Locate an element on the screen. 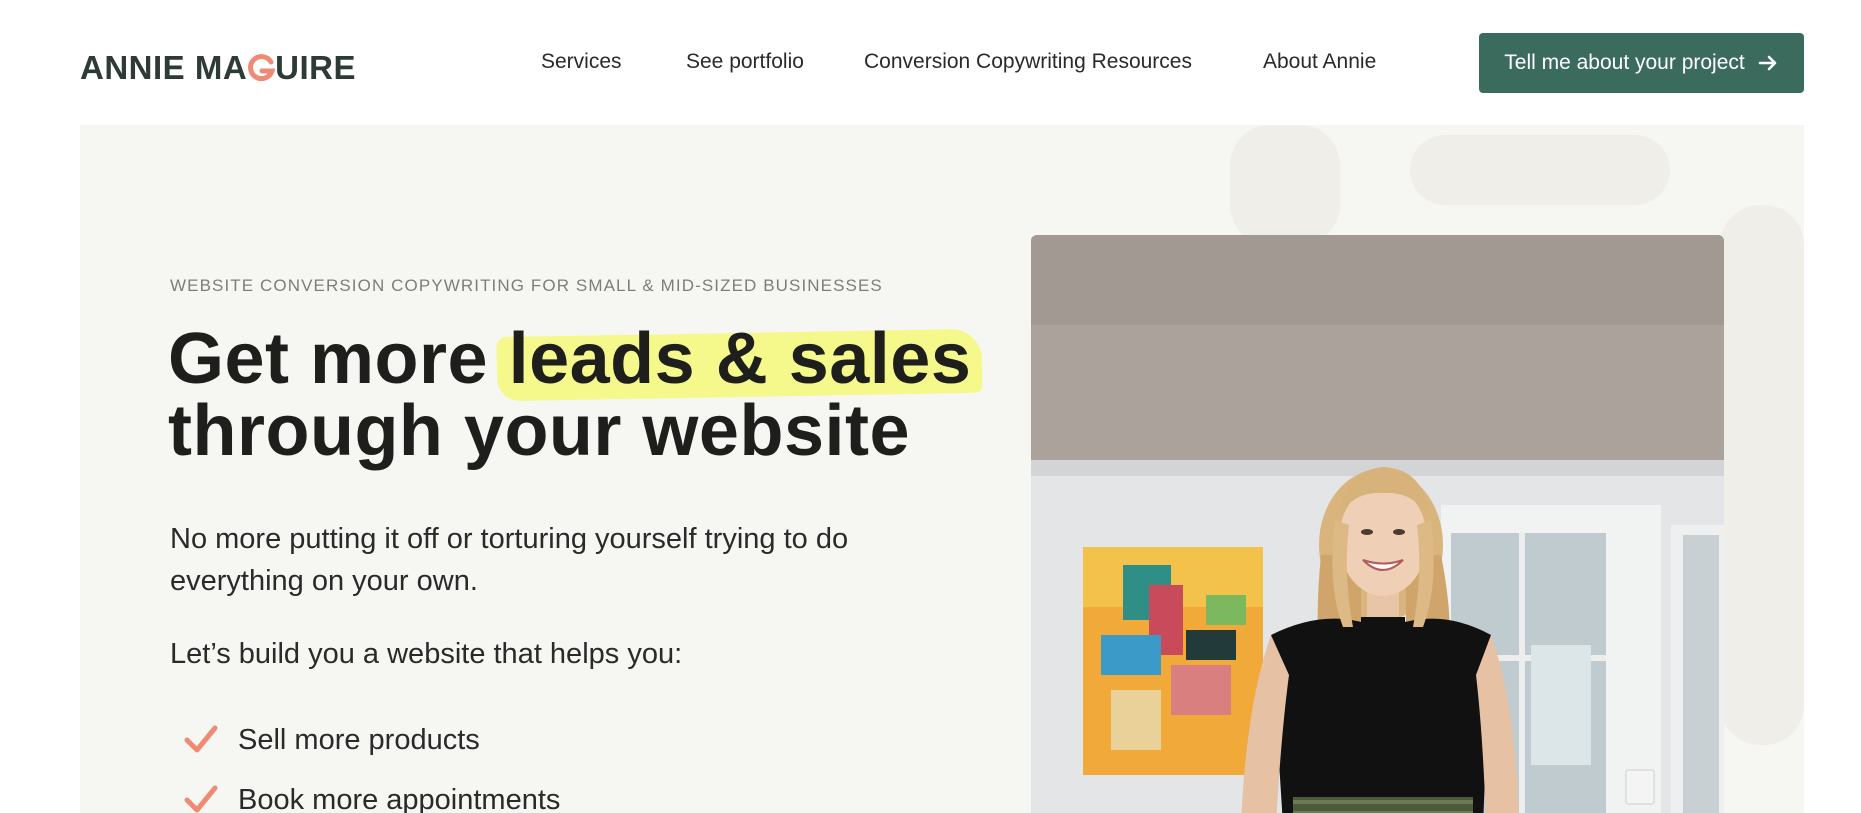 The height and width of the screenshot is (813, 1861). logo-text-end: UIRE is located at coordinates (316, 67).